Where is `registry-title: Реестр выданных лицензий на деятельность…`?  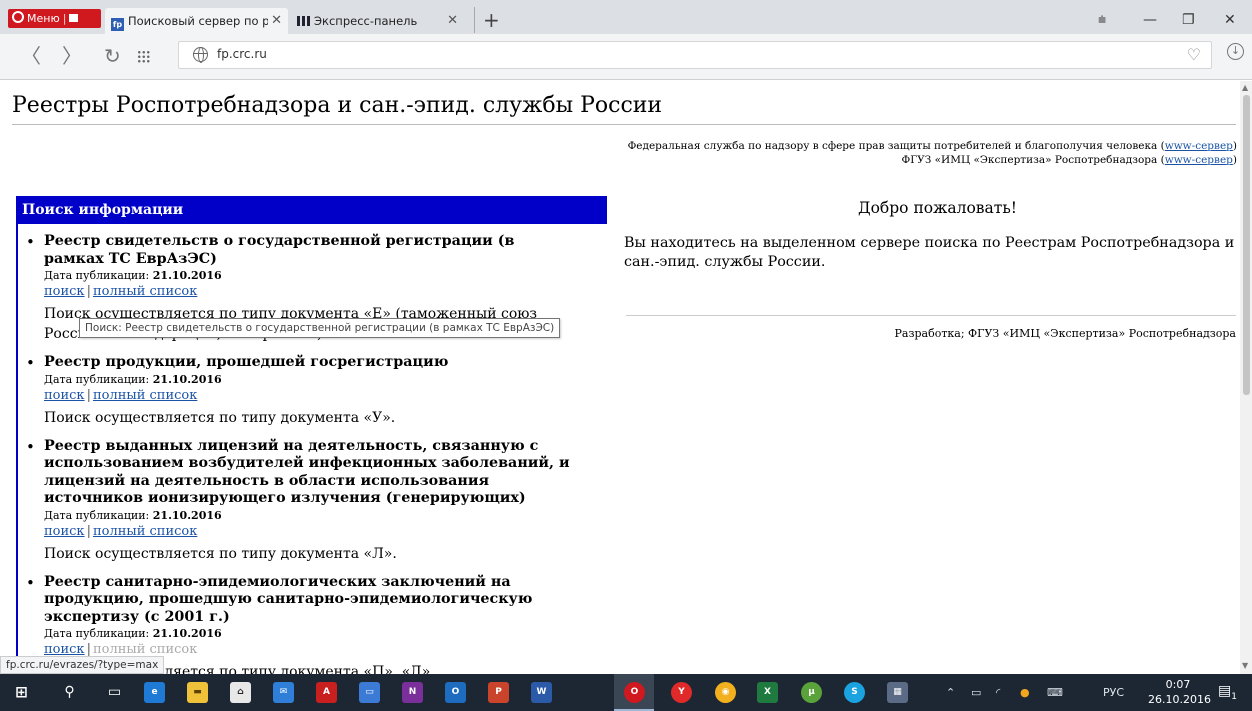
registry-title: Реестр выданных лицензий на деятельность… is located at coordinates (307, 472).